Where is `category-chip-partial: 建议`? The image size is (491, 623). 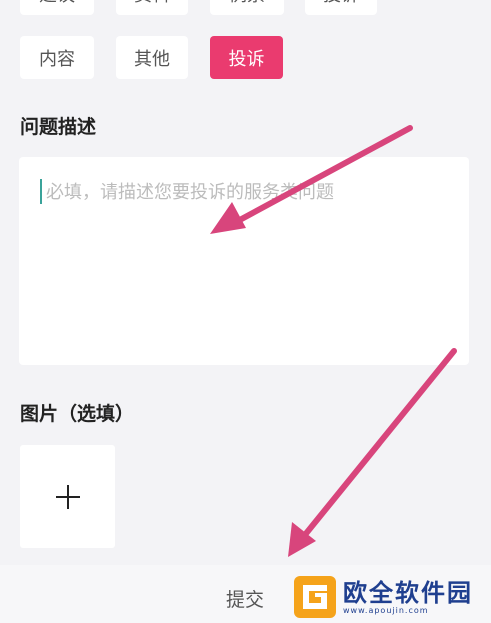
category-chip-partial: 建议 is located at coordinates (57, 7).